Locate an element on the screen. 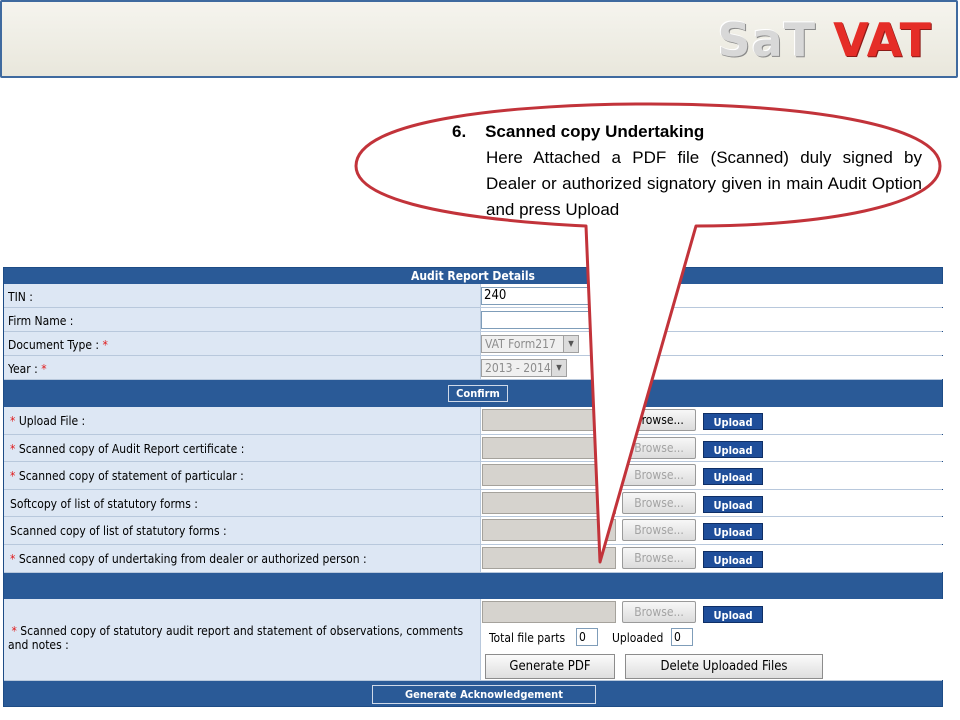 The width and height of the screenshot is (960, 720). form-title: Audit Report Details is located at coordinates (473, 276).